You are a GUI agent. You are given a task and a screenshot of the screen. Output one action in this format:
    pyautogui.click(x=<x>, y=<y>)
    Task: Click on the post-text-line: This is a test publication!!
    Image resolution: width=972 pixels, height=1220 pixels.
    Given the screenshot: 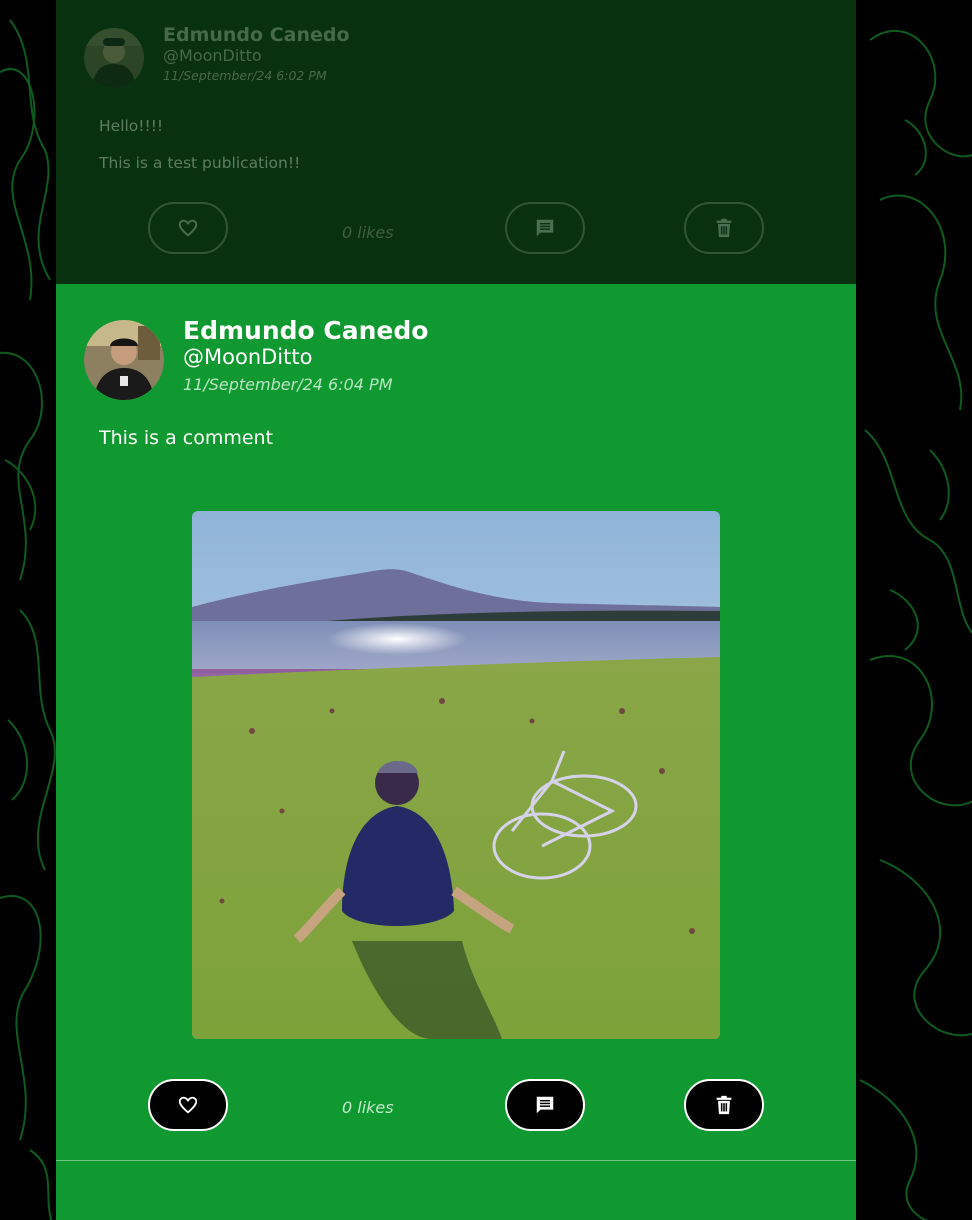 What is the action you would take?
    pyautogui.click(x=200, y=163)
    